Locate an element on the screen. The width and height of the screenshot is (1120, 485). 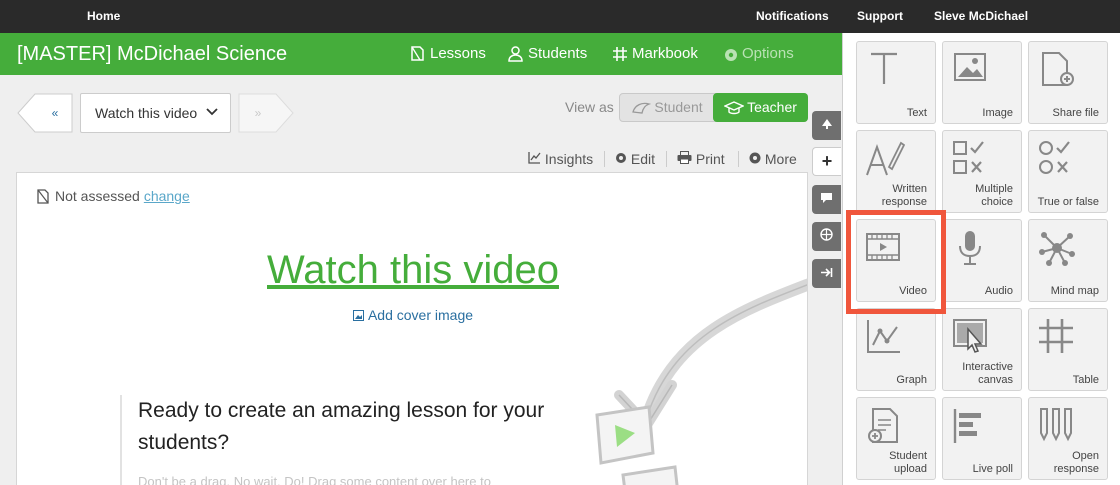
content-type-multiple-choice: Multiple choice is located at coordinates (982, 171).